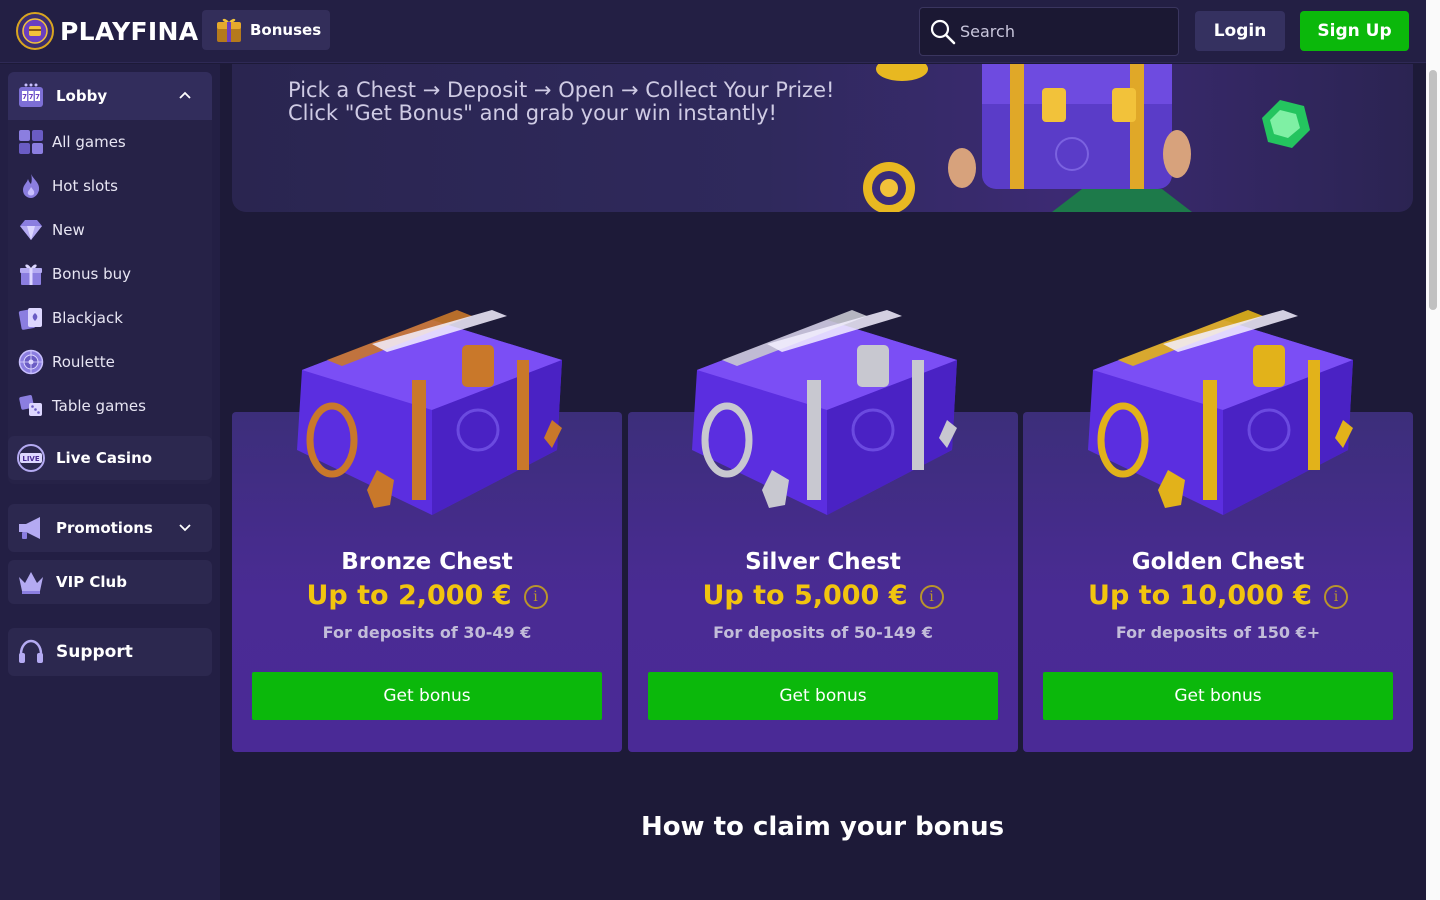  I want to click on brand-logo: PLAYFINA, so click(107, 31).